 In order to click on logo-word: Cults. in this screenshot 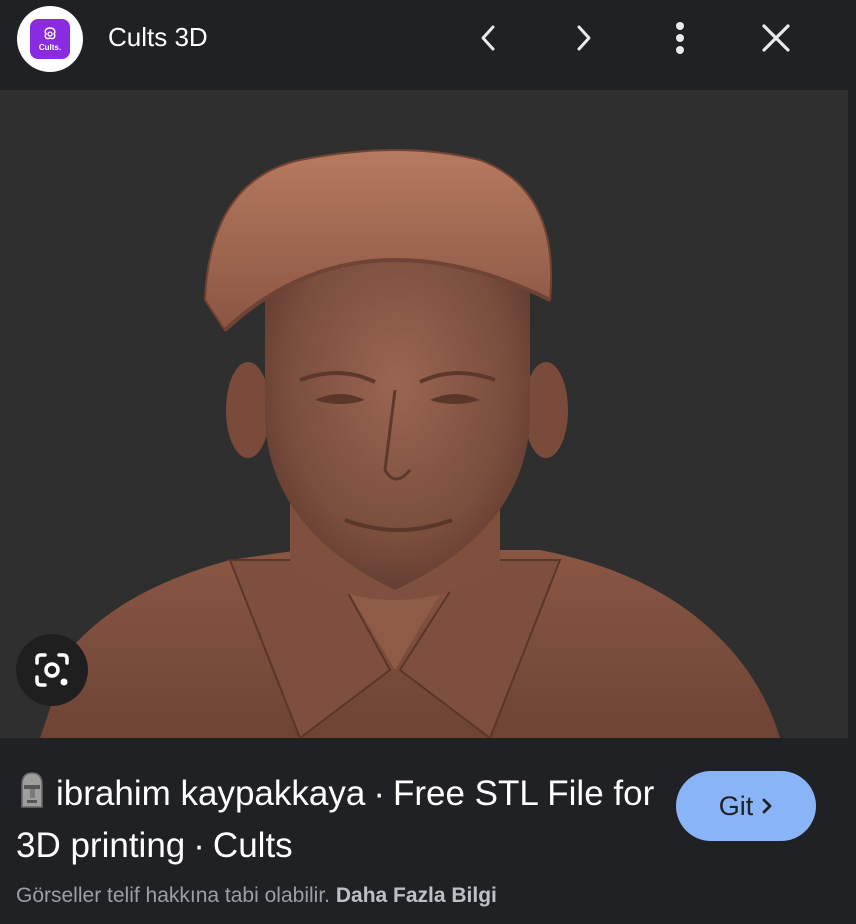, I will do `click(50, 47)`.